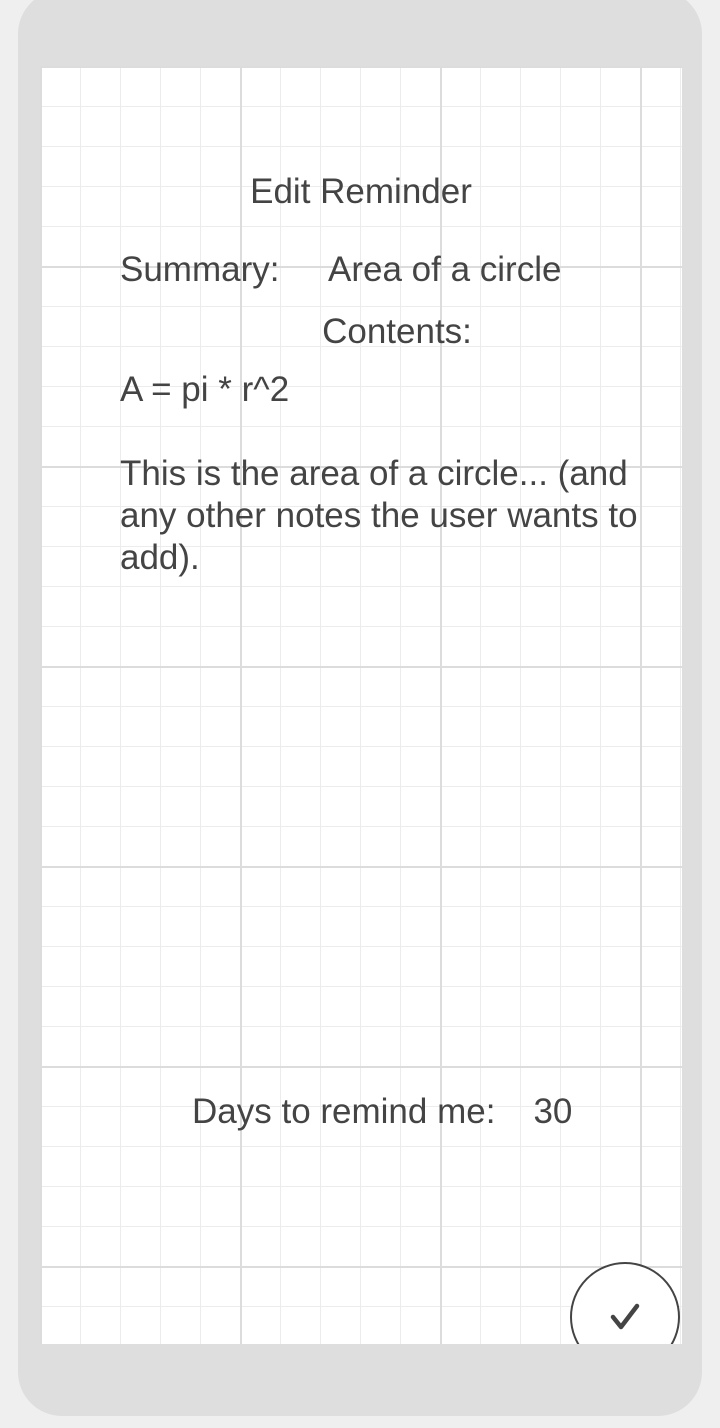 This screenshot has height=1428, width=720. I want to click on contents-label: Contents:, so click(397, 331).